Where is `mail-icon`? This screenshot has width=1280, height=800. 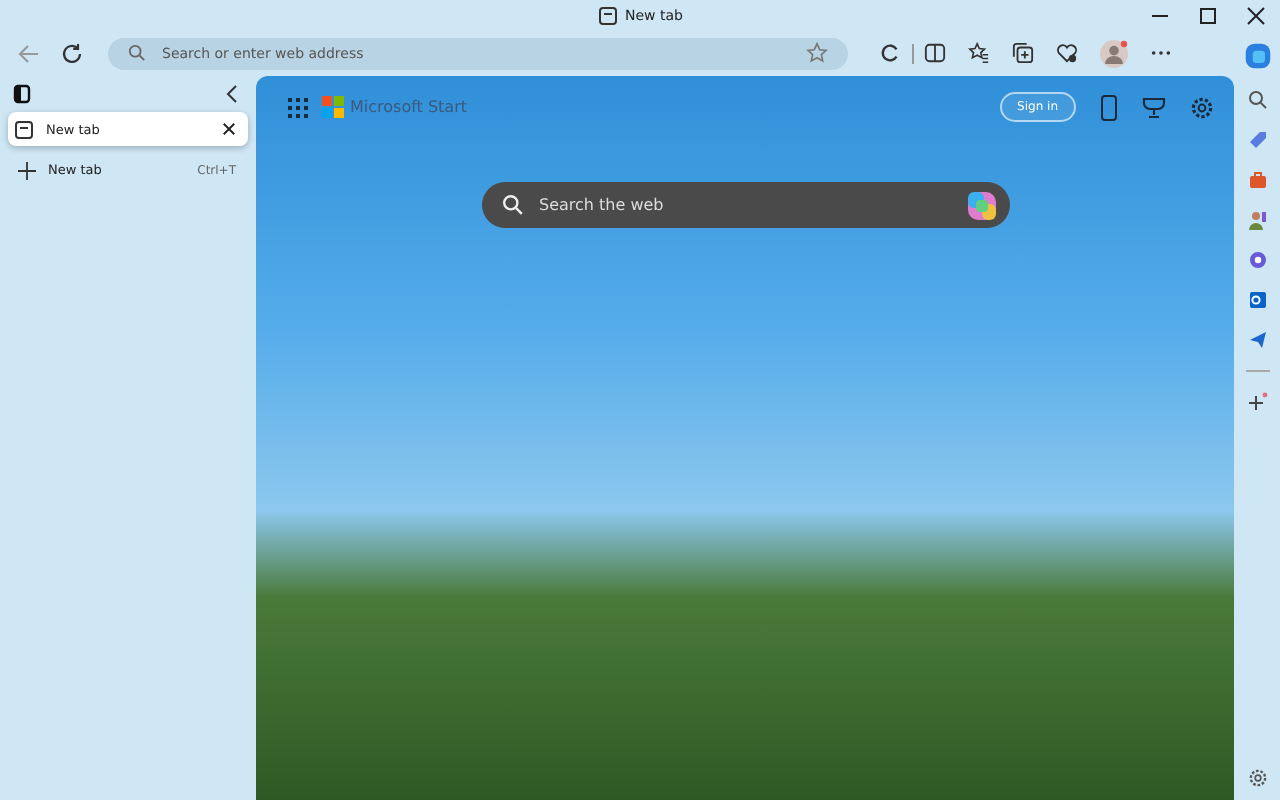 mail-icon is located at coordinates (1257, 300).